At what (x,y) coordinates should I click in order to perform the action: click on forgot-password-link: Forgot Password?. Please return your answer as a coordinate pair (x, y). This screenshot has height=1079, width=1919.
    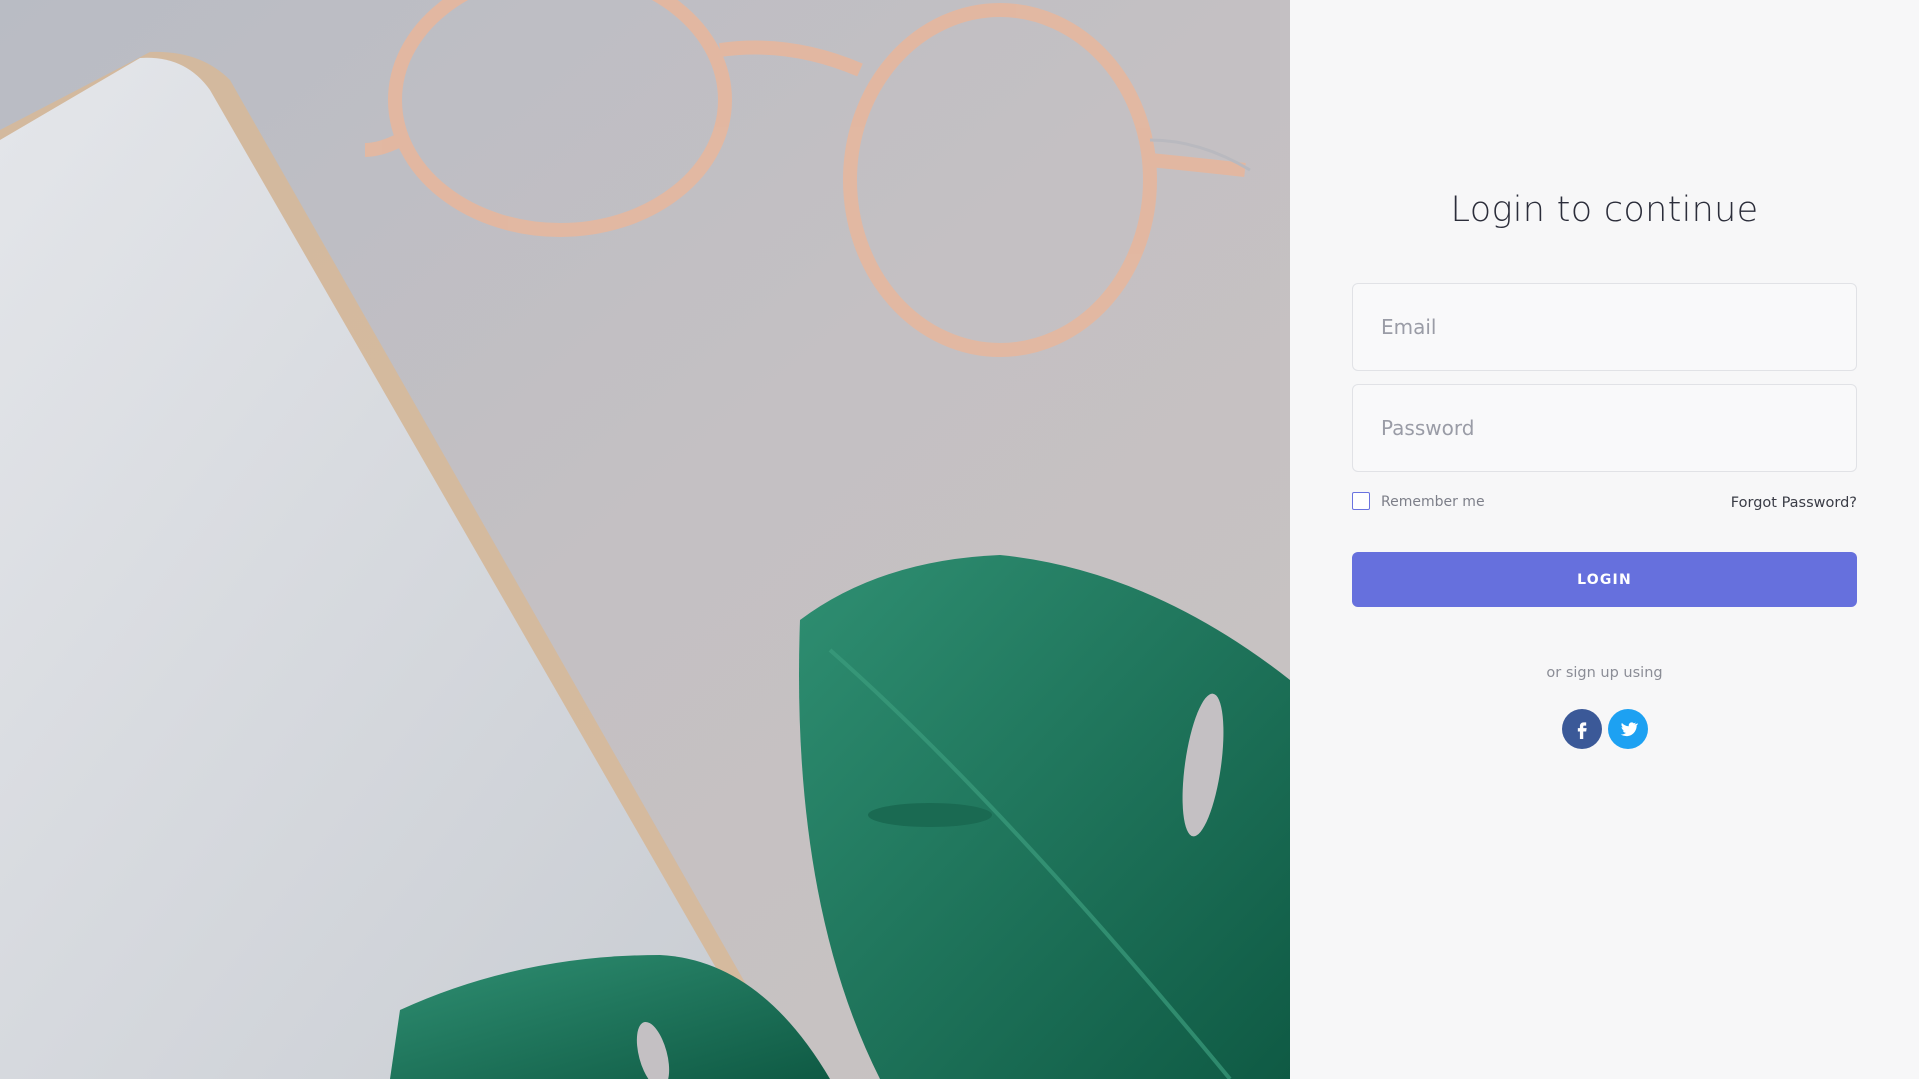
    Looking at the image, I should click on (1794, 503).